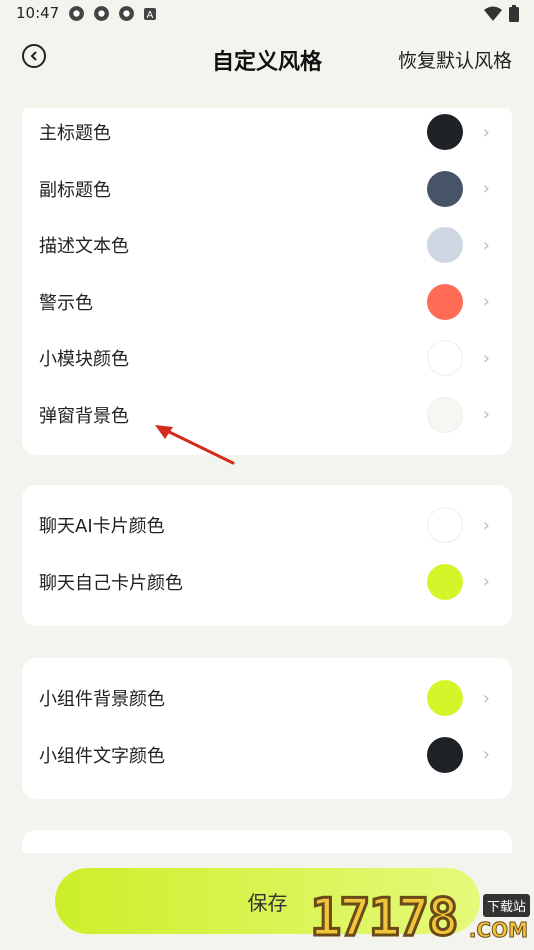 This screenshot has width=534, height=950. Describe the element at coordinates (506, 905) in the screenshot. I see `watermark-tag: 下载站` at that location.